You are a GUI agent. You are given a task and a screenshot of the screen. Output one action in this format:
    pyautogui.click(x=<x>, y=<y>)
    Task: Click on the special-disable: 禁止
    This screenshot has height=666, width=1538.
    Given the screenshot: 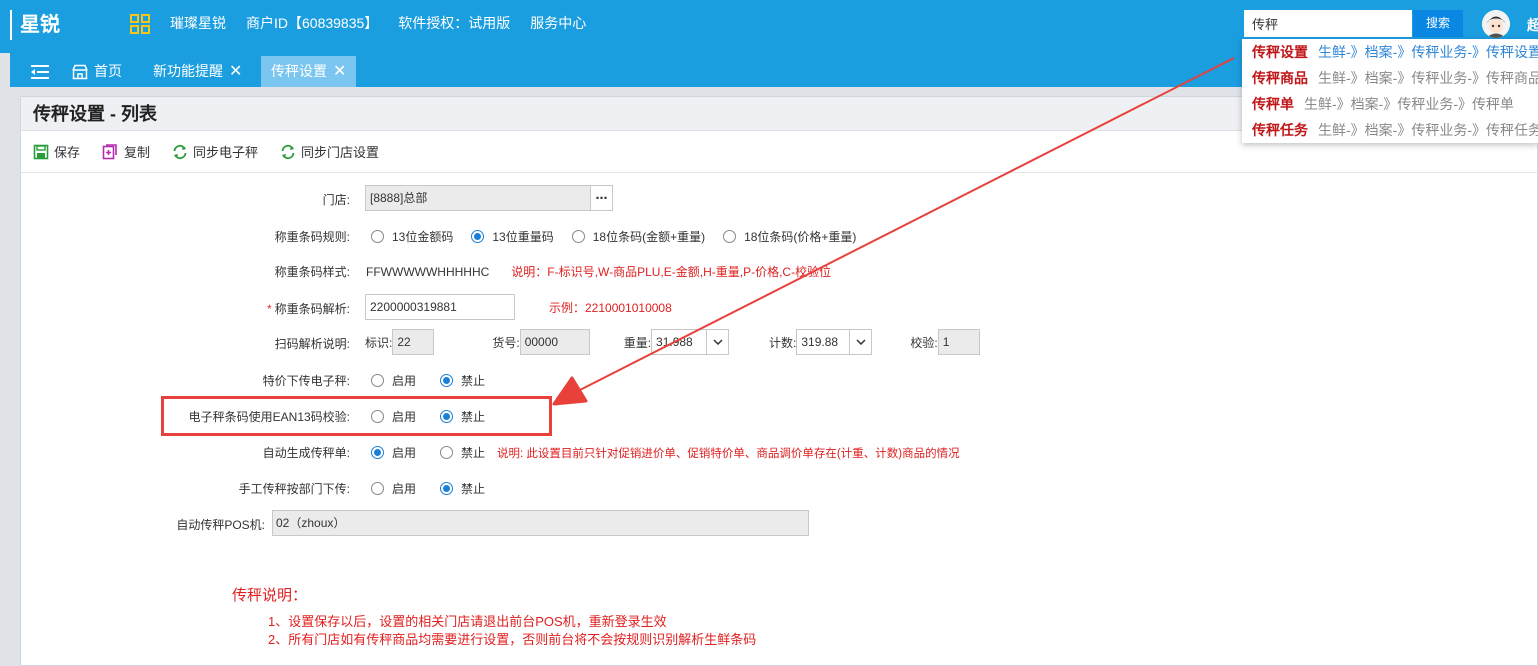 What is the action you would take?
    pyautogui.click(x=462, y=380)
    